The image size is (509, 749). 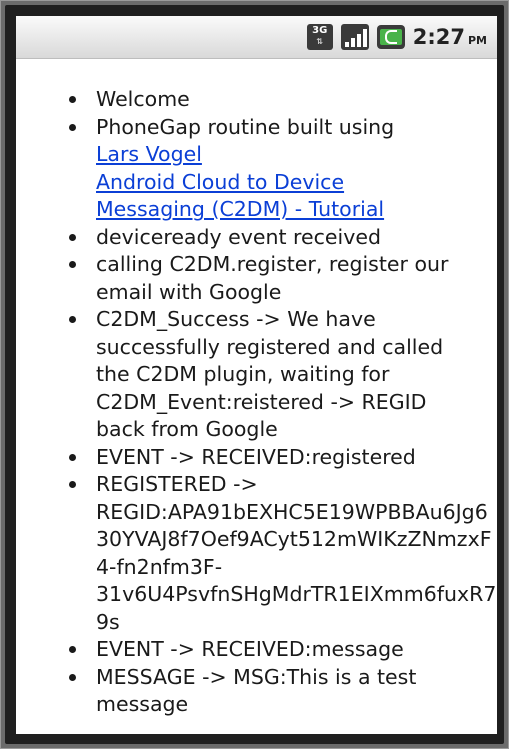 What do you see at coordinates (438, 37) in the screenshot?
I see `clock-time: 2:27` at bounding box center [438, 37].